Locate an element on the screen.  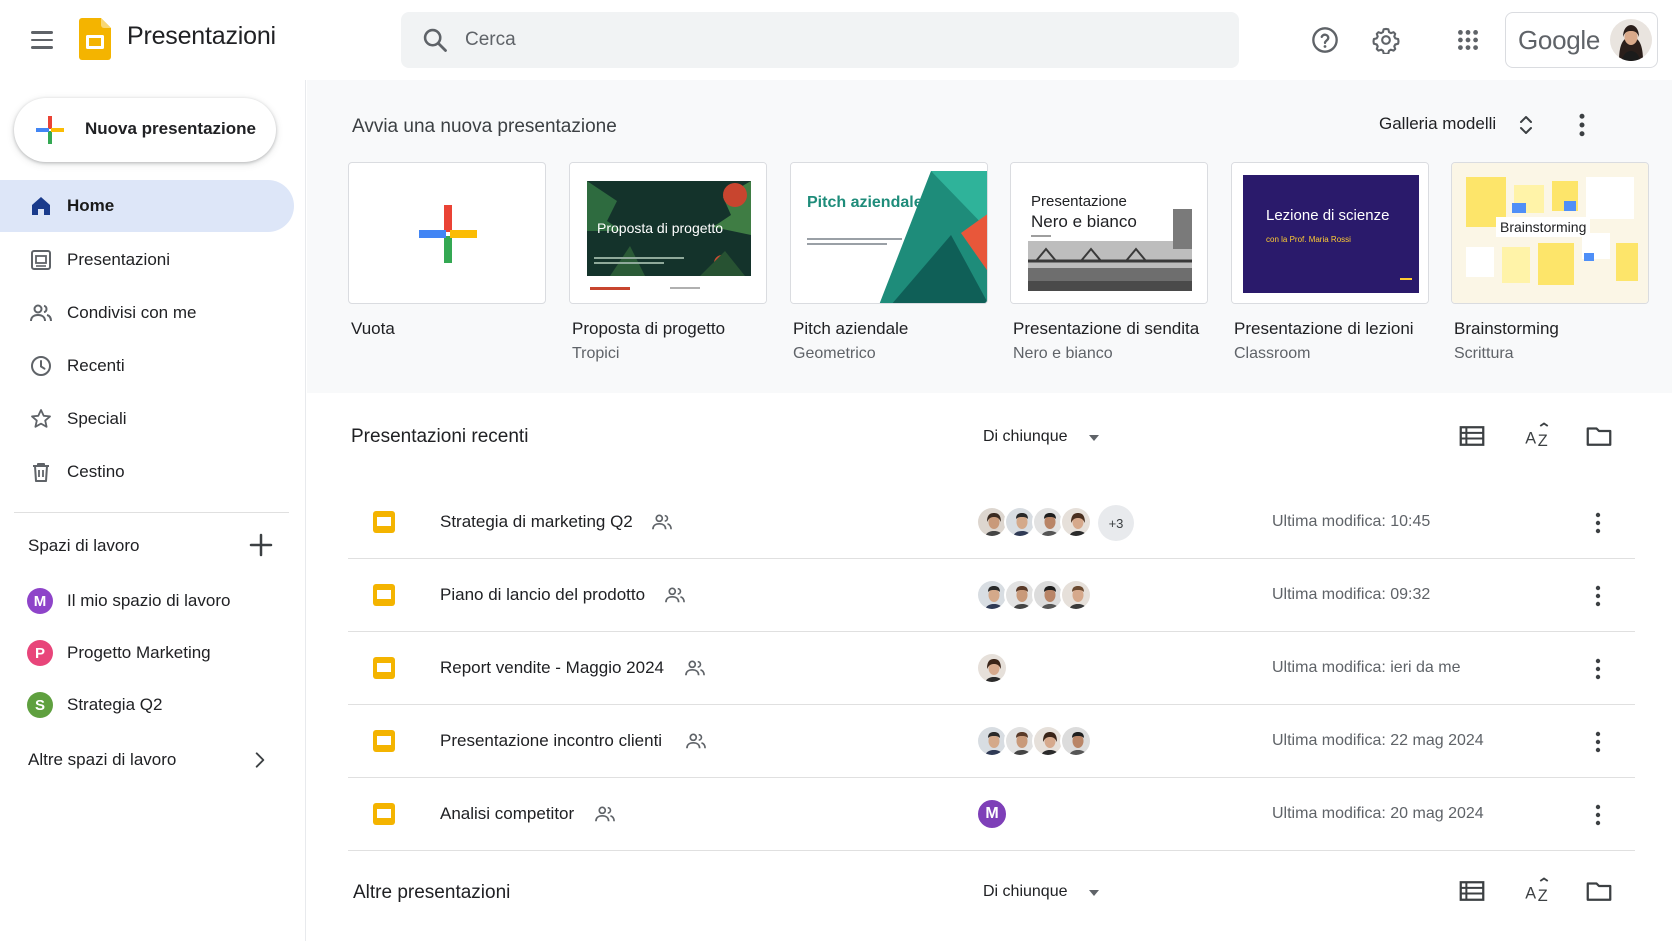
template-thumbnail: Presentazione Nero e bianco is located at coordinates (1109, 233).